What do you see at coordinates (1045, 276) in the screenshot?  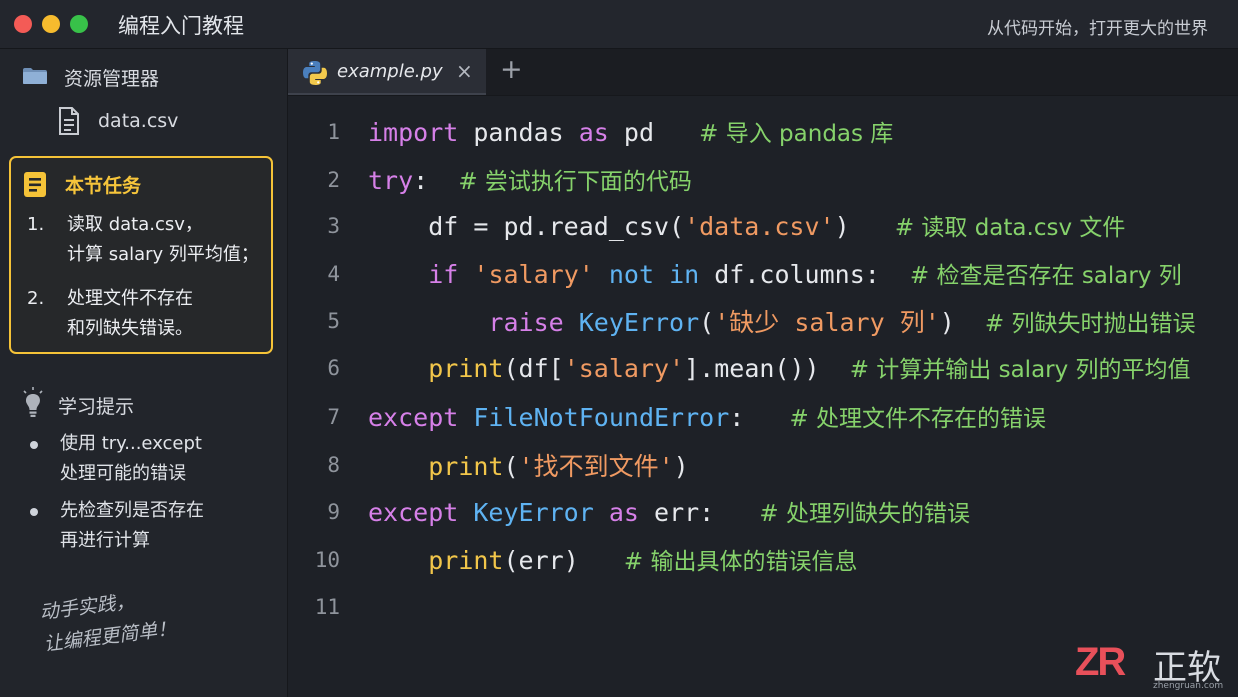 I see `code-comment: # 检查是否存在 salary 列` at bounding box center [1045, 276].